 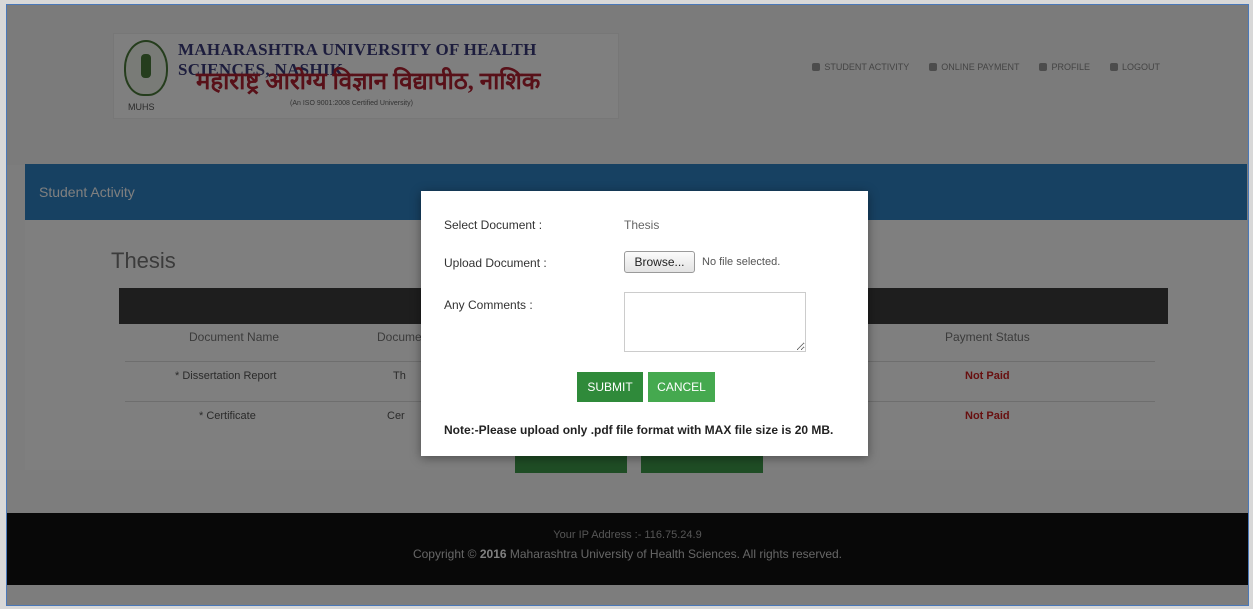 What do you see at coordinates (741, 262) in the screenshot?
I see `file-status-text: No file selected.` at bounding box center [741, 262].